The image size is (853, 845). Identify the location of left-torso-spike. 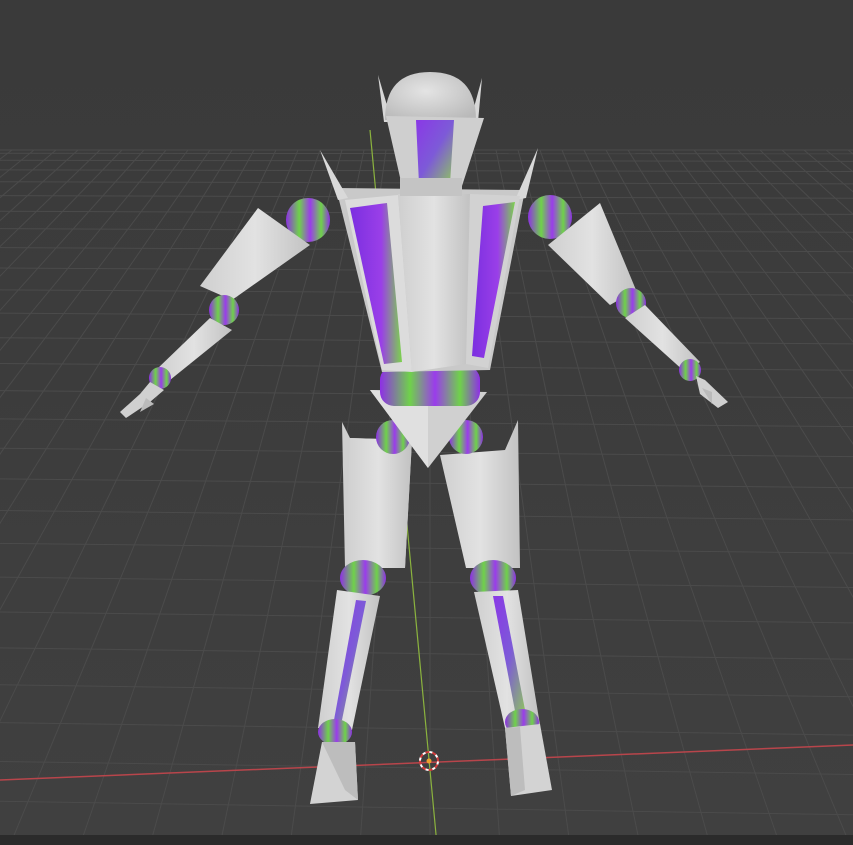
(334, 175).